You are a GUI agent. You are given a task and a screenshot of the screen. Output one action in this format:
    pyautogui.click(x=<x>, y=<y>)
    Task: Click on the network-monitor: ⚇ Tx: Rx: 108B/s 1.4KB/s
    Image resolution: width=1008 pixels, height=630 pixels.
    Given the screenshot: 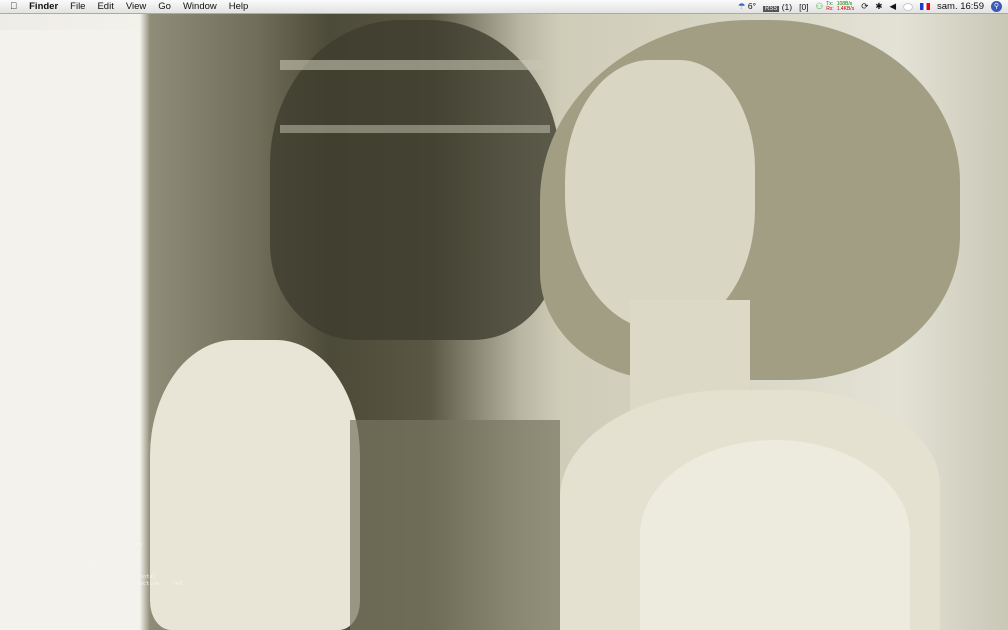 What is the action you would take?
    pyautogui.click(x=835, y=6)
    